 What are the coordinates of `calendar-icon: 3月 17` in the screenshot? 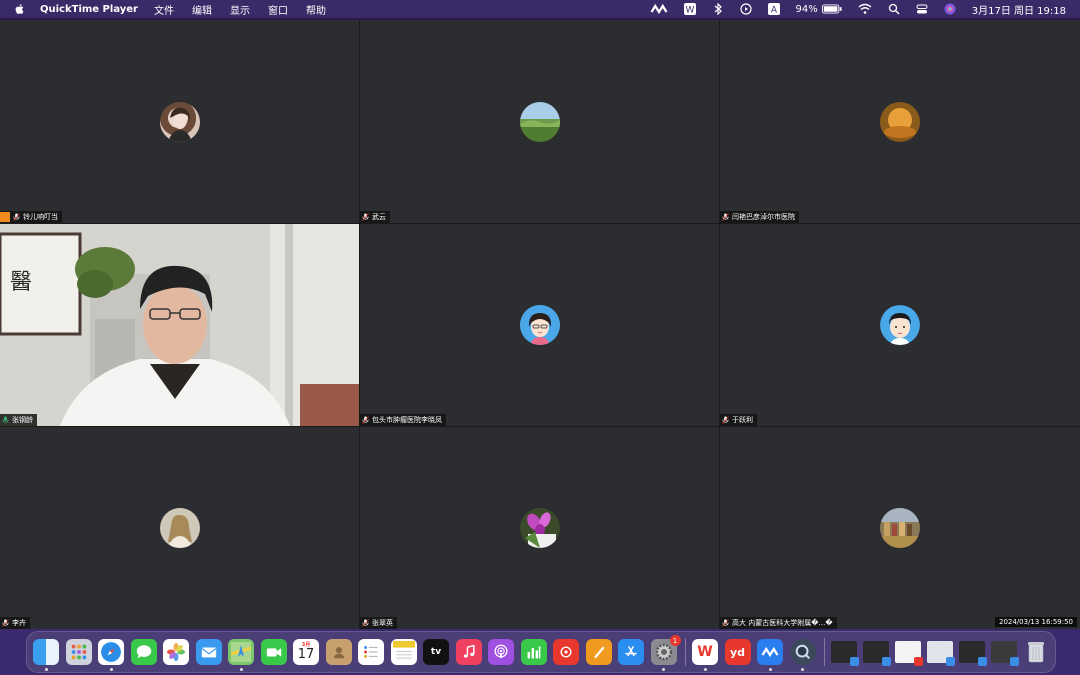 It's located at (306, 652).